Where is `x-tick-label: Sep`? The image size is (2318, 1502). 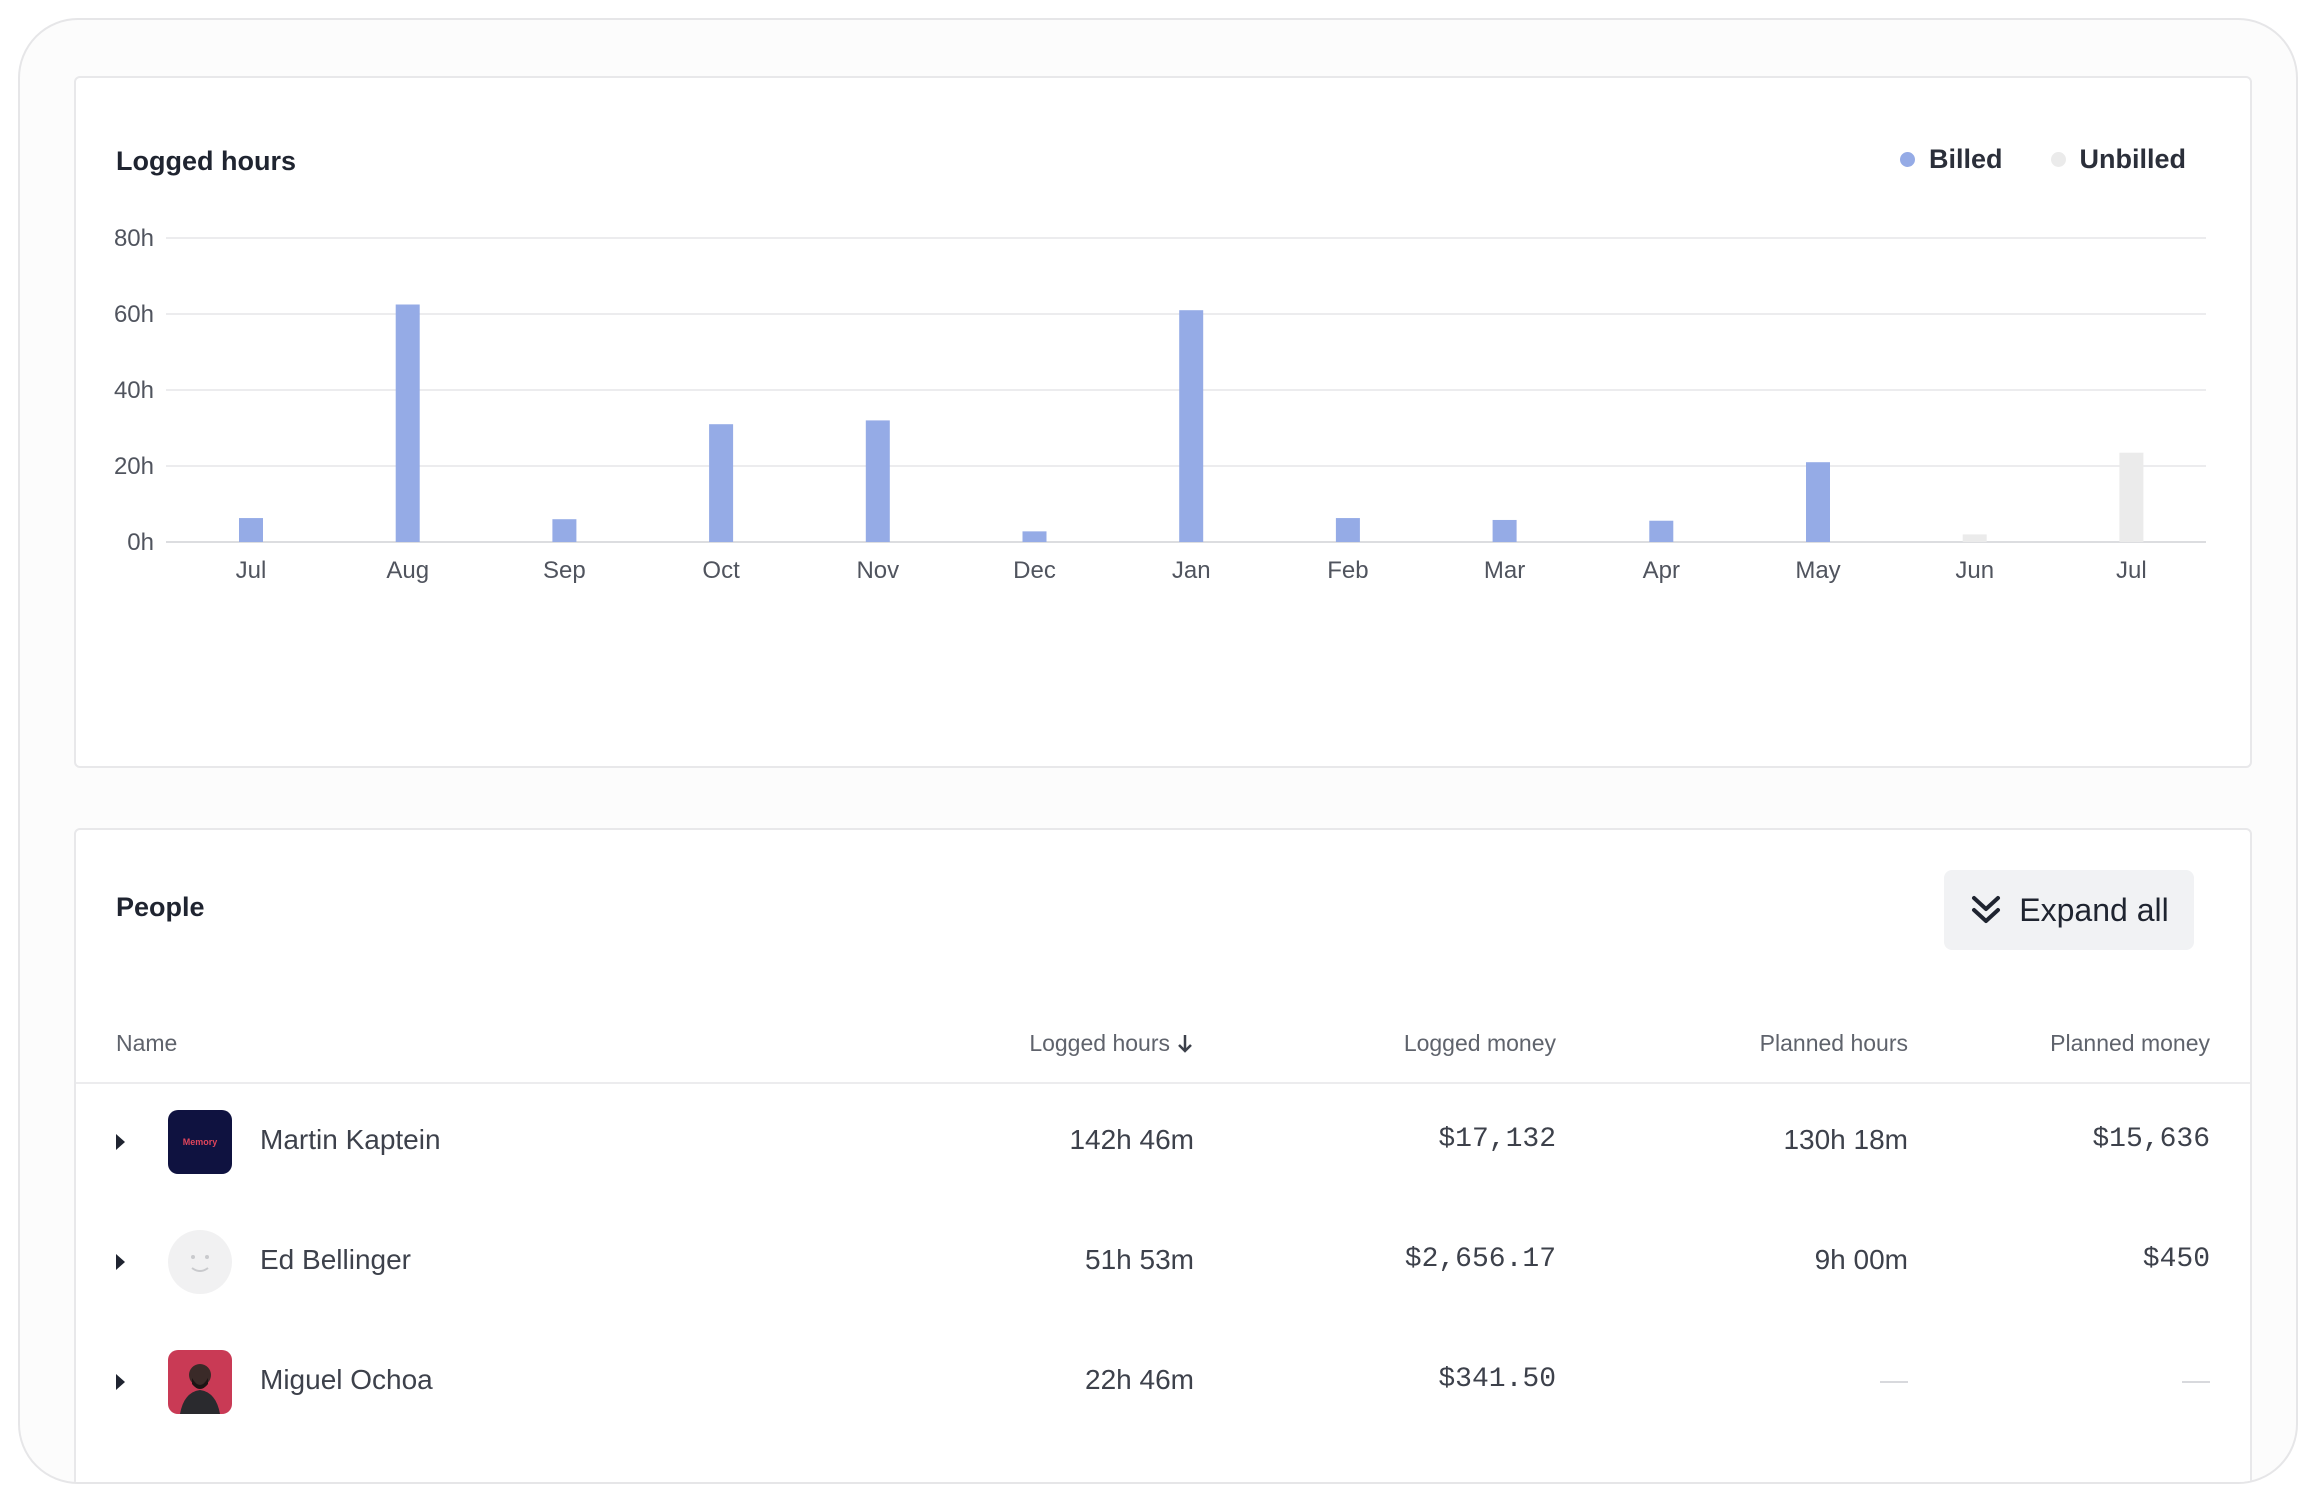
x-tick-label: Sep is located at coordinates (564, 570).